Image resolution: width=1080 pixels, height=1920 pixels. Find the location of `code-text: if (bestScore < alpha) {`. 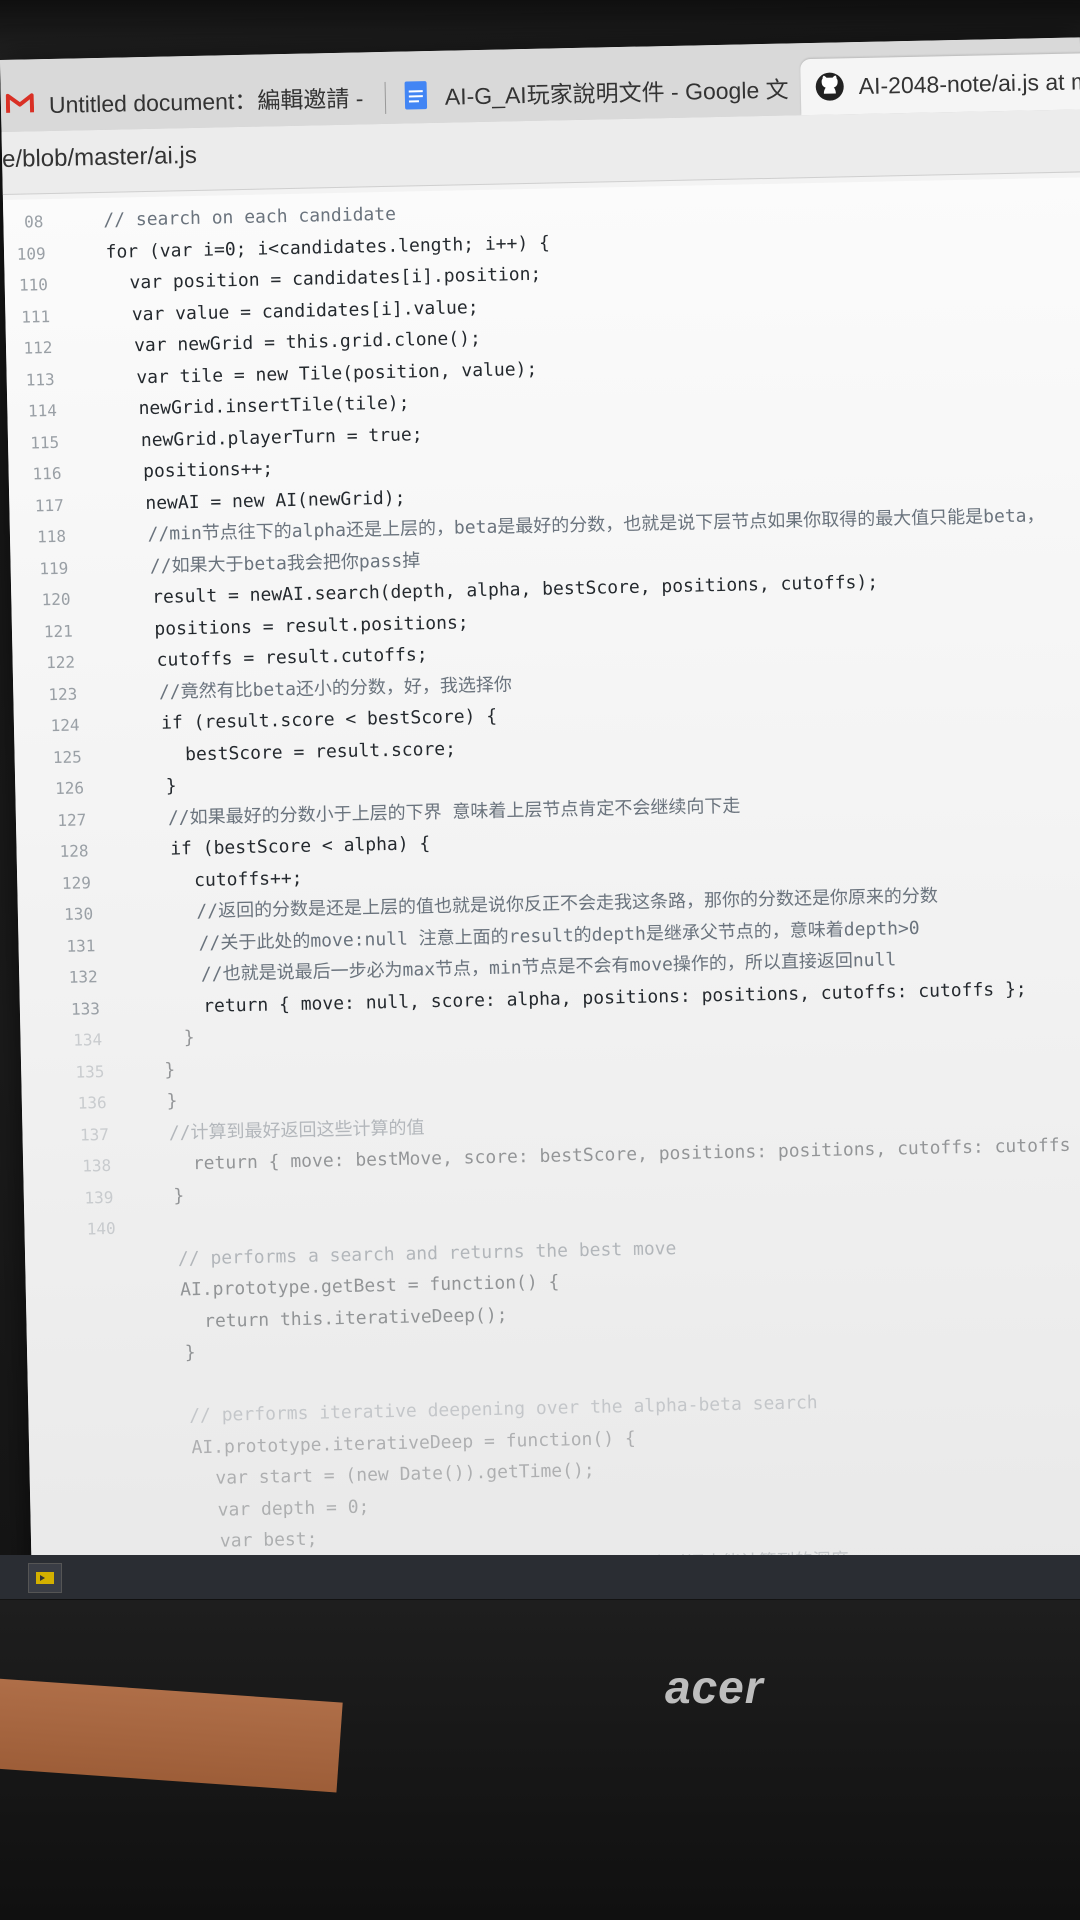

code-text: if (bestScore < alpha) { is located at coordinates (289, 847).